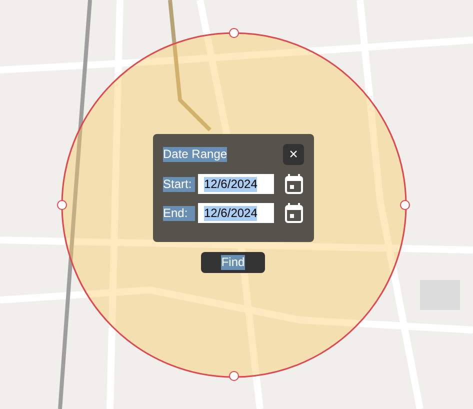 Image resolution: width=473 pixels, height=409 pixels. What do you see at coordinates (179, 213) in the screenshot?
I see `field-label: End:` at bounding box center [179, 213].